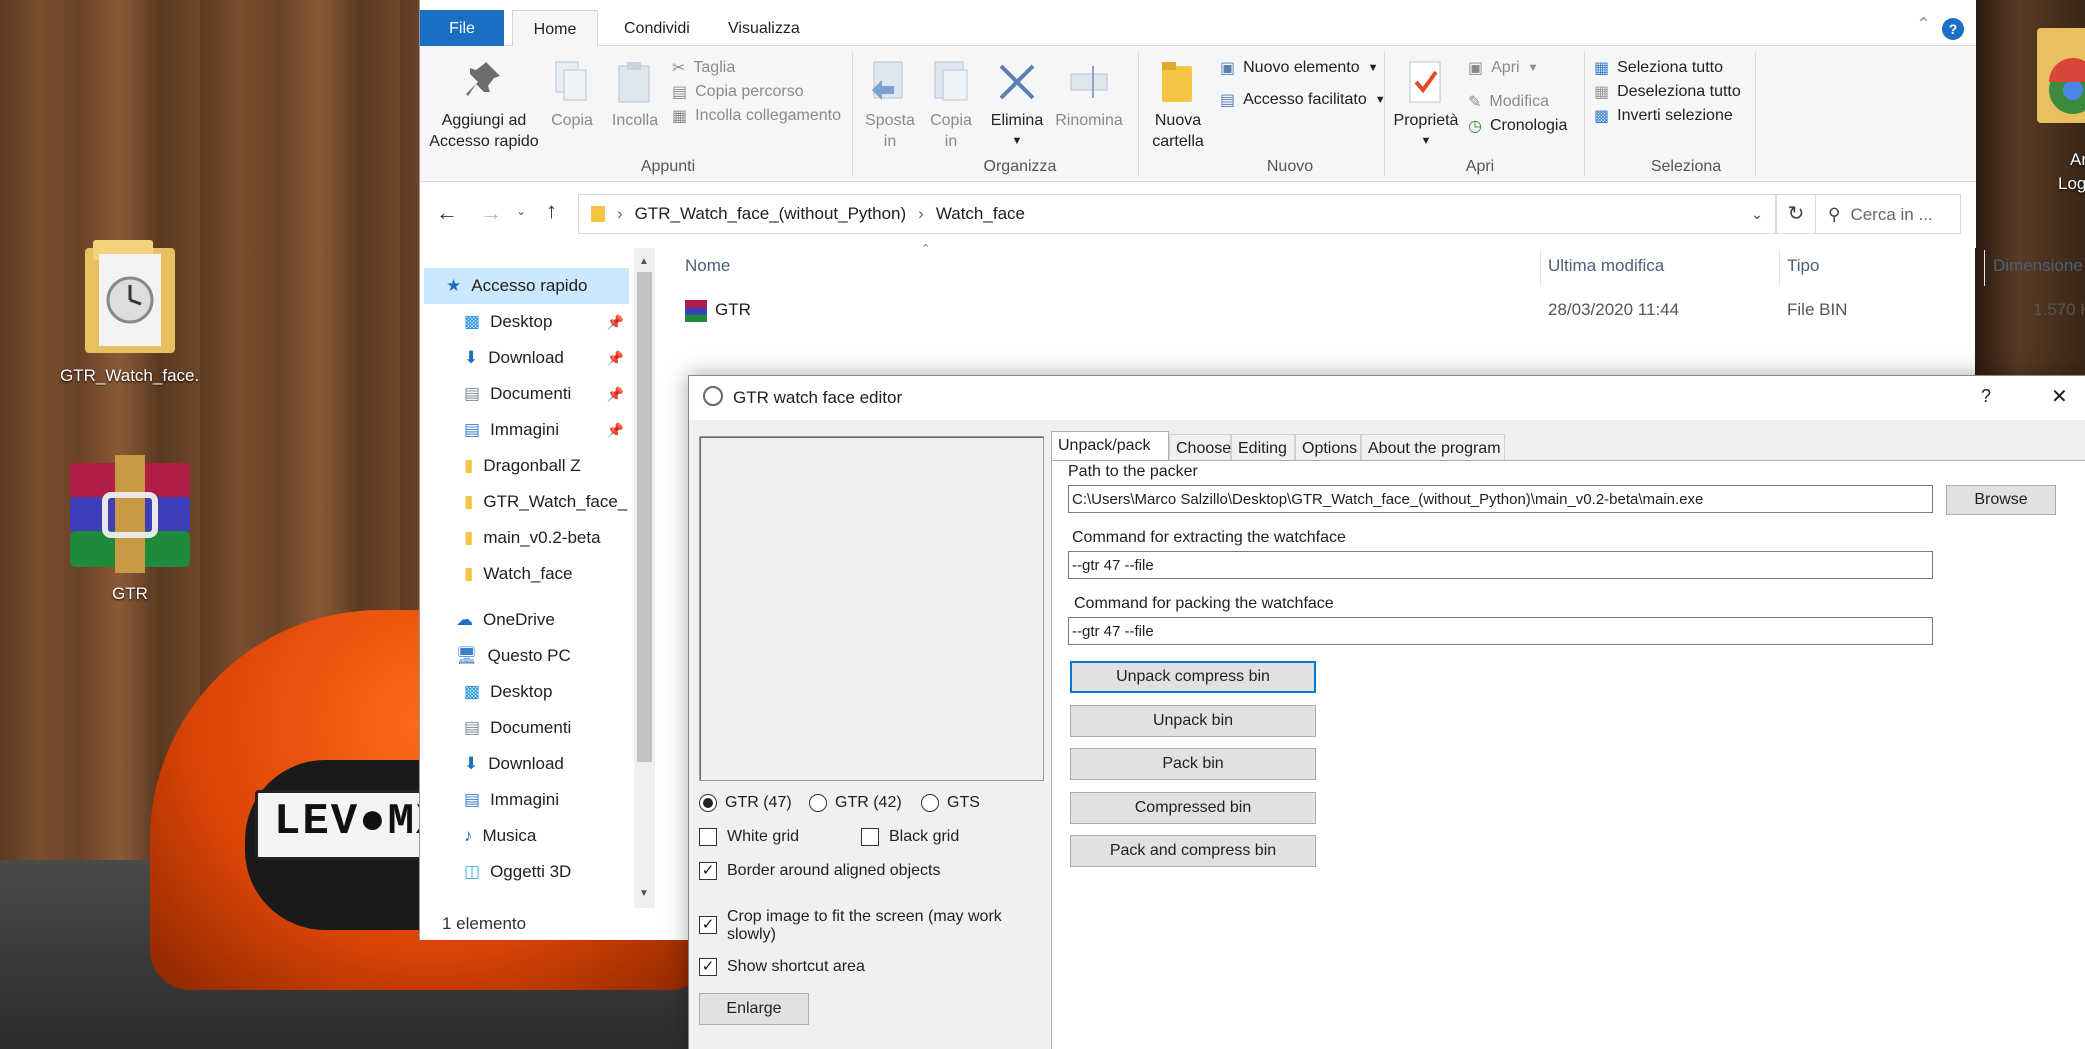  Describe the element at coordinates (1200, 448) in the screenshot. I see `tab-choose: Choose` at that location.